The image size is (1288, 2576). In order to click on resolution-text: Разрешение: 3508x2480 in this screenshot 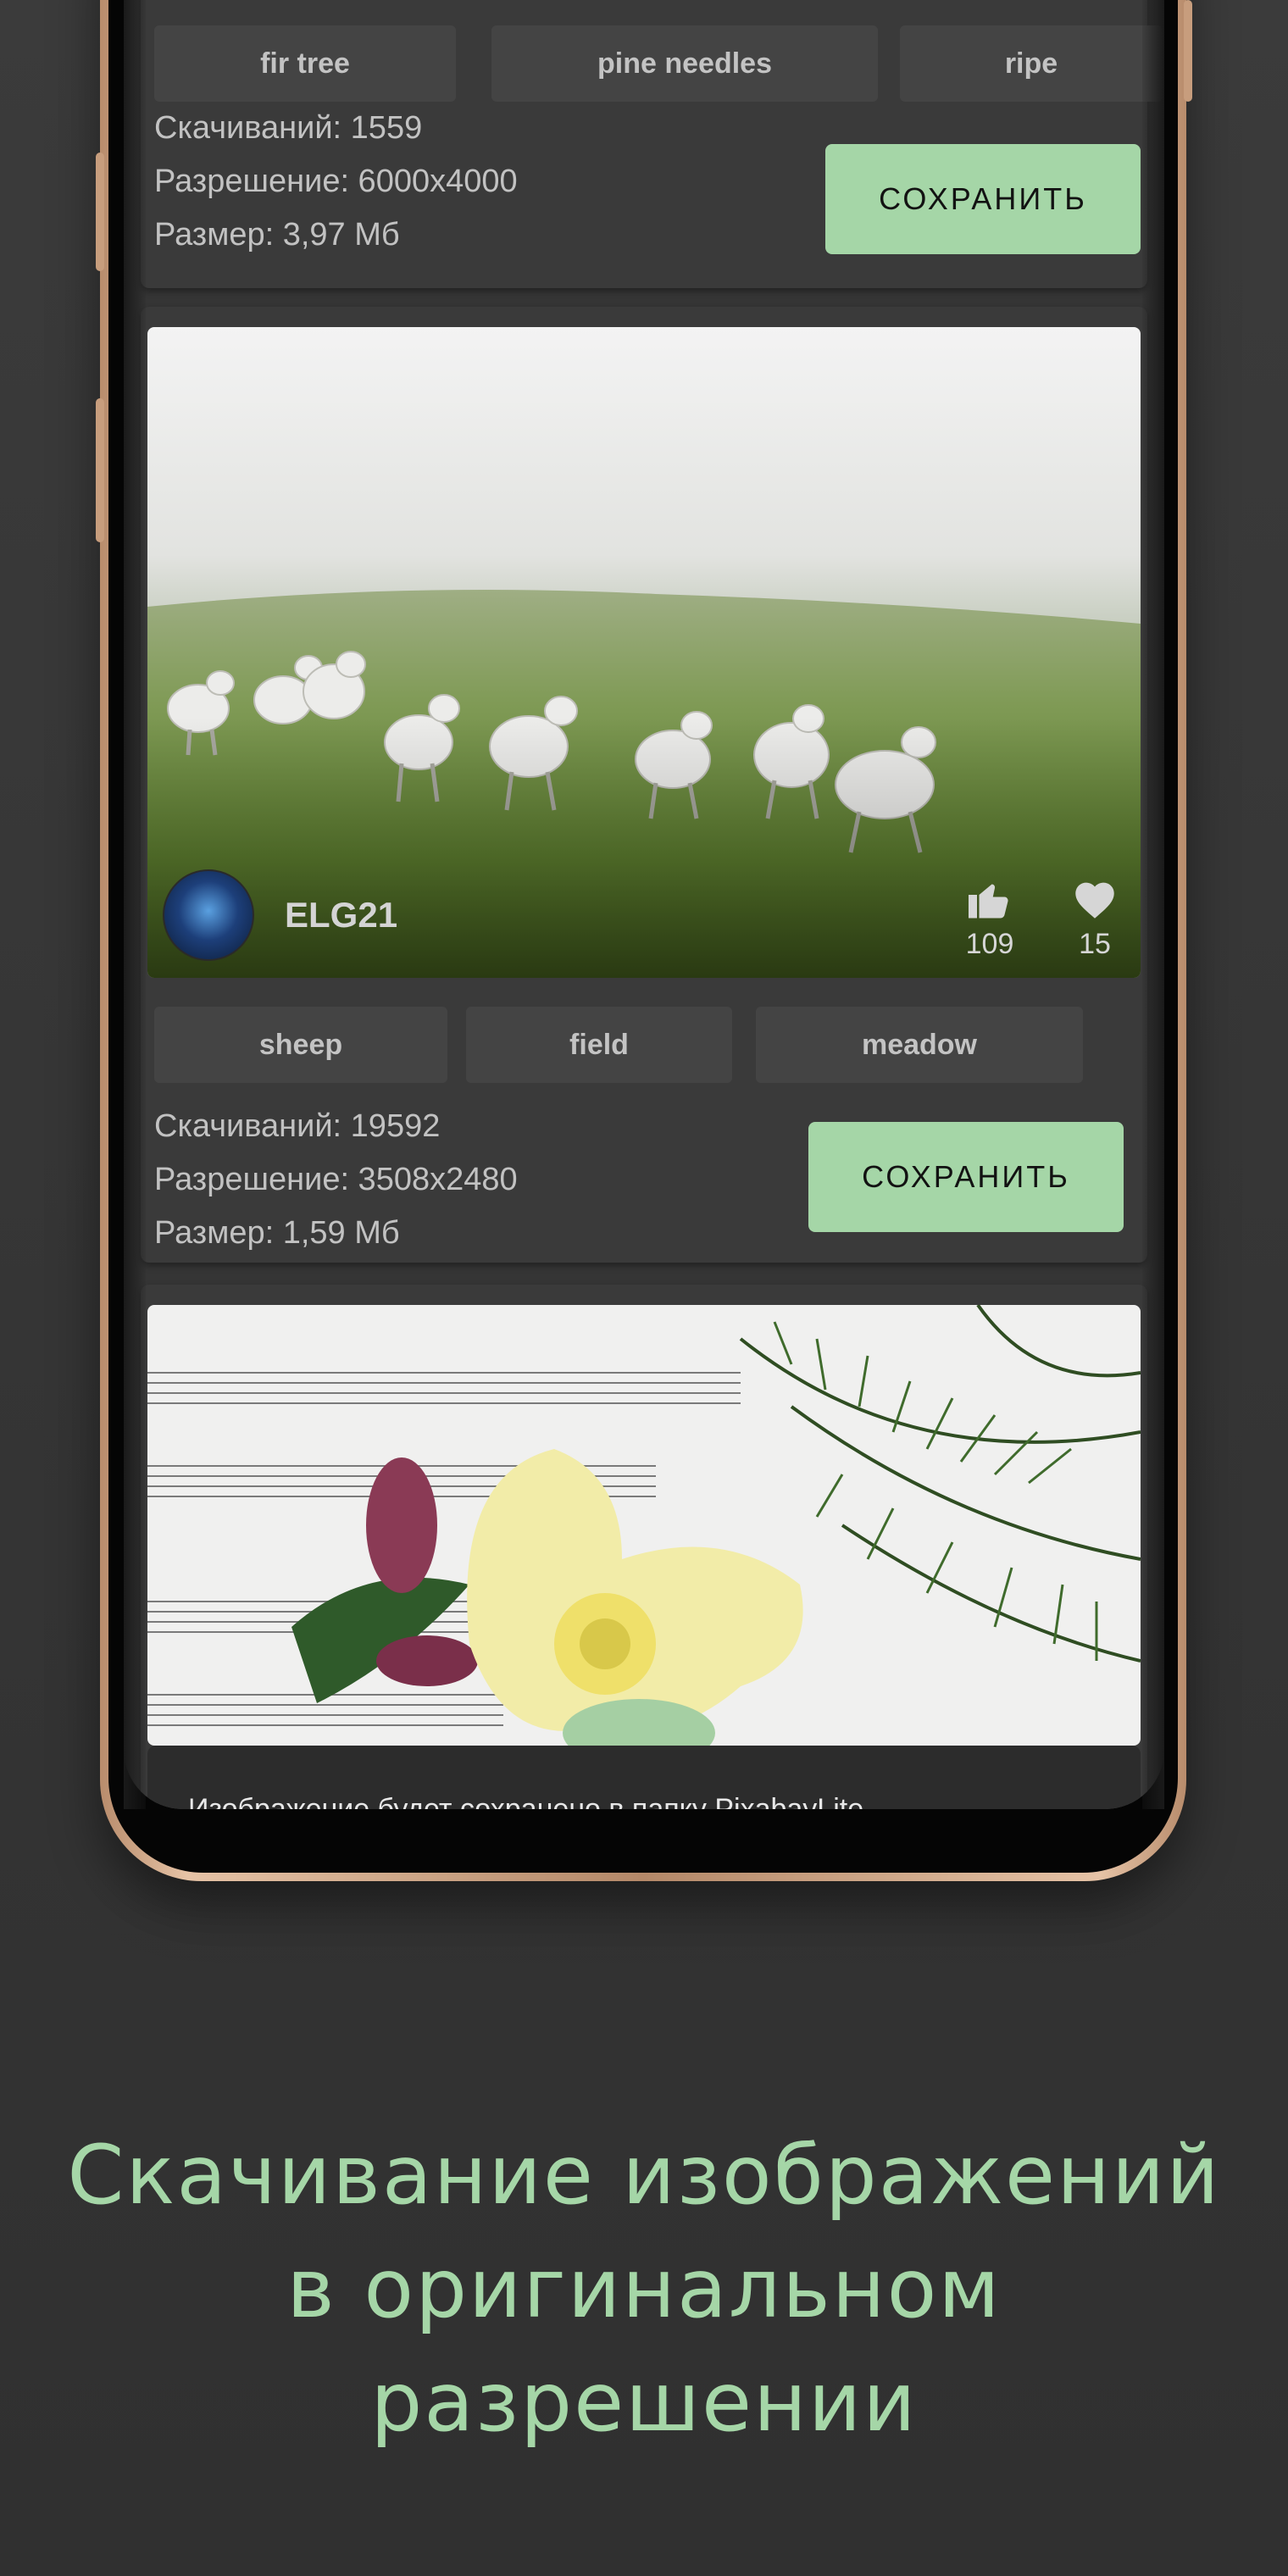, I will do `click(336, 1179)`.